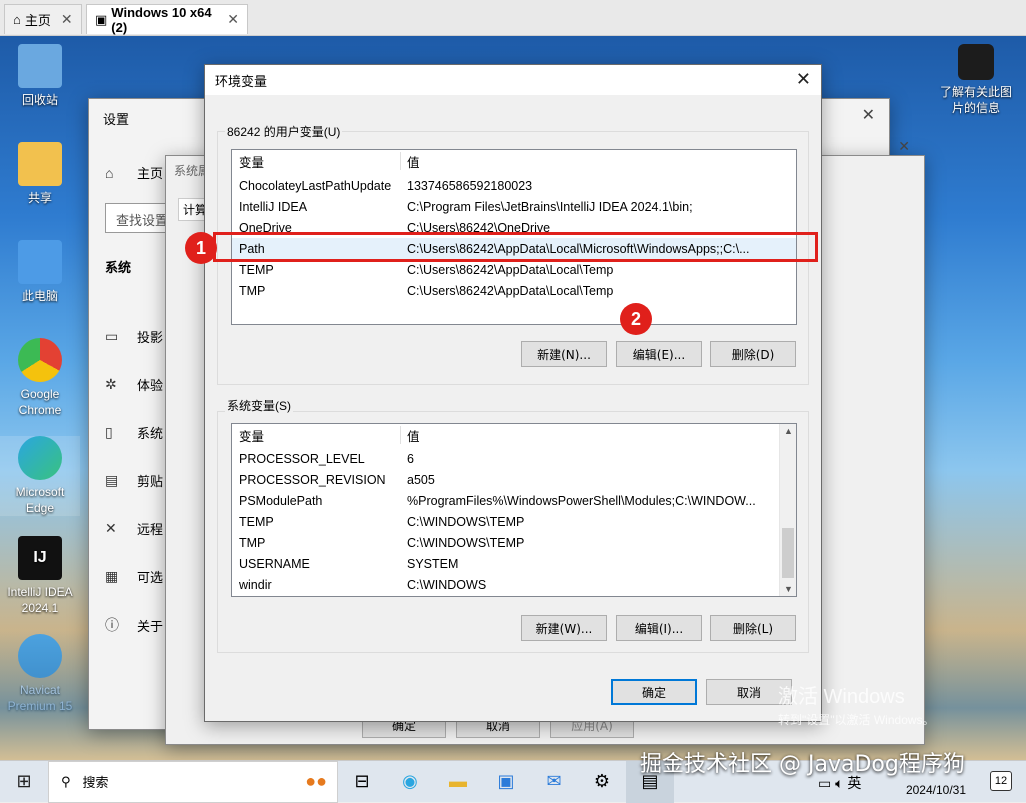  I want to click on env-ok-button: 确定, so click(654, 692).